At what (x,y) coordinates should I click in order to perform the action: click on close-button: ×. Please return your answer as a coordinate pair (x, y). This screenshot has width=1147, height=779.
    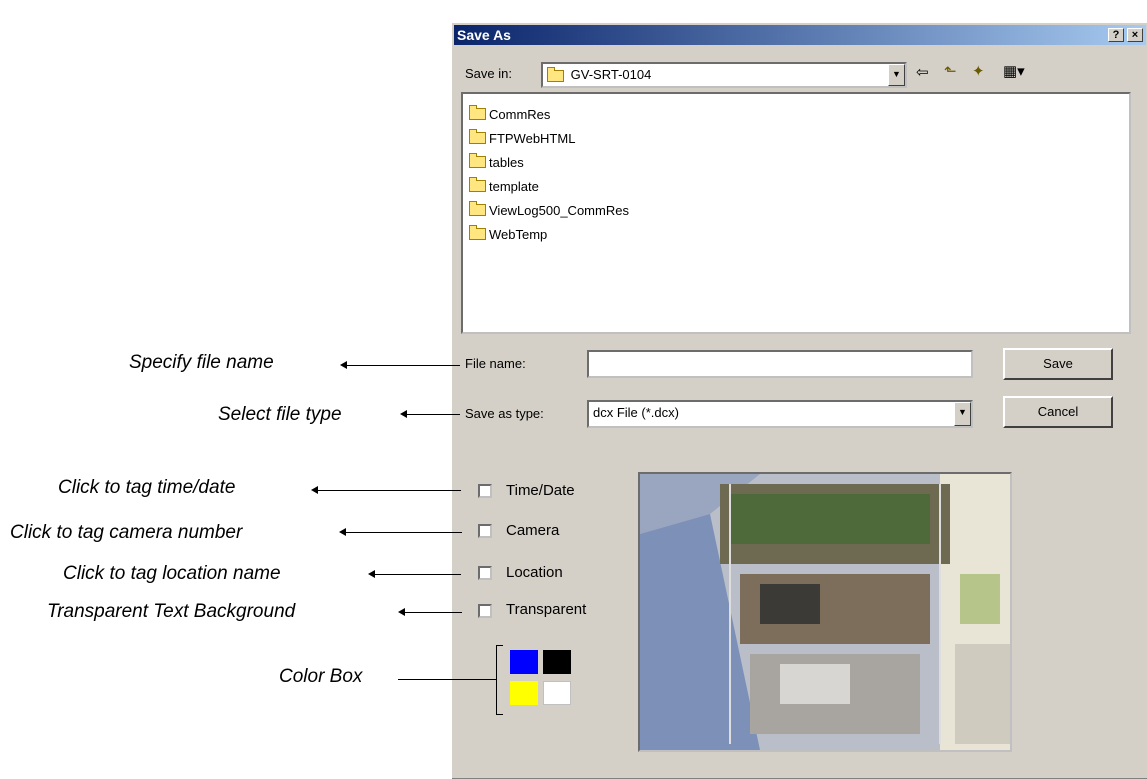
    Looking at the image, I should click on (1135, 35).